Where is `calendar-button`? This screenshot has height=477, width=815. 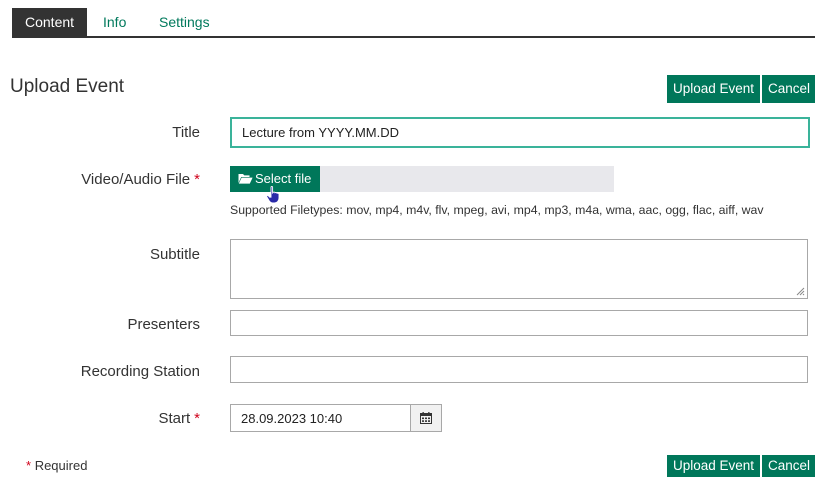 calendar-button is located at coordinates (426, 418).